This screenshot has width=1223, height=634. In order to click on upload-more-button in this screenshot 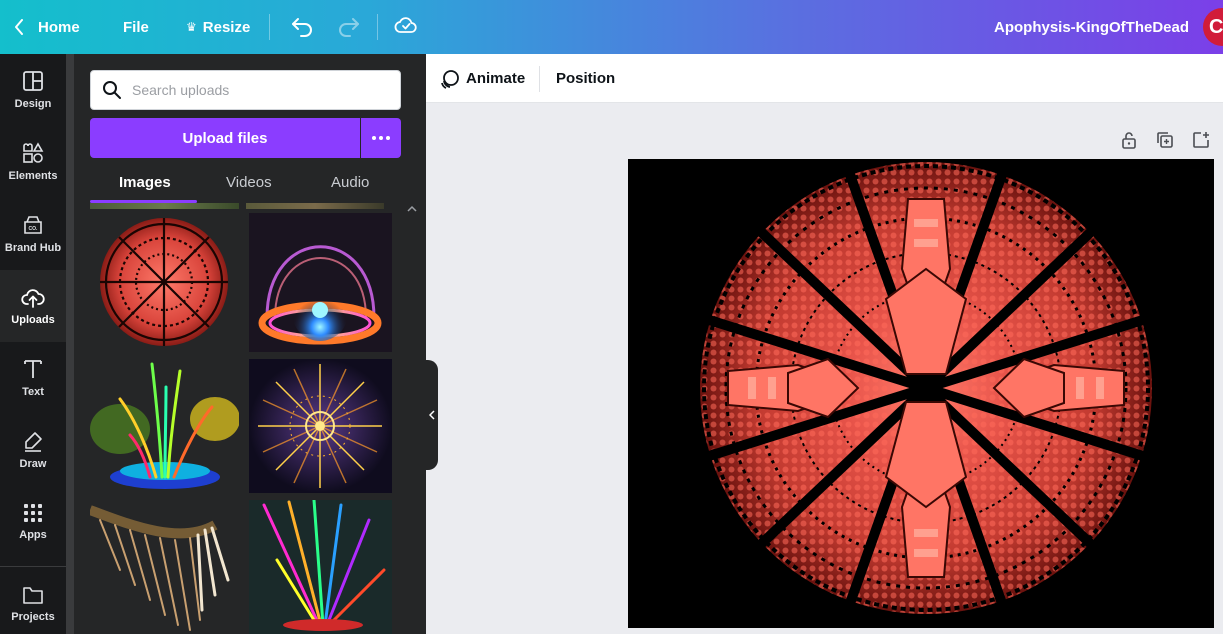, I will do `click(381, 138)`.